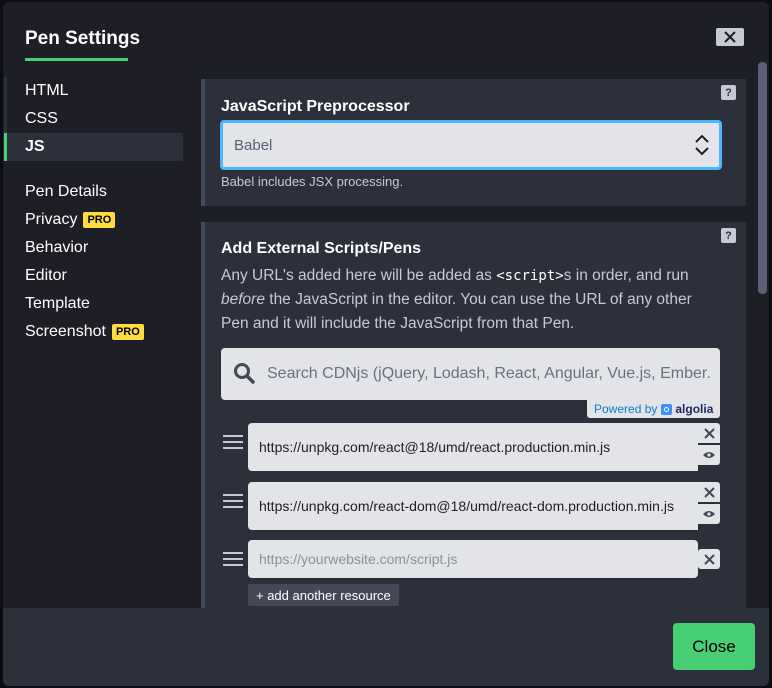 The width and height of the screenshot is (772, 688). I want to click on search-icon, so click(244, 373).